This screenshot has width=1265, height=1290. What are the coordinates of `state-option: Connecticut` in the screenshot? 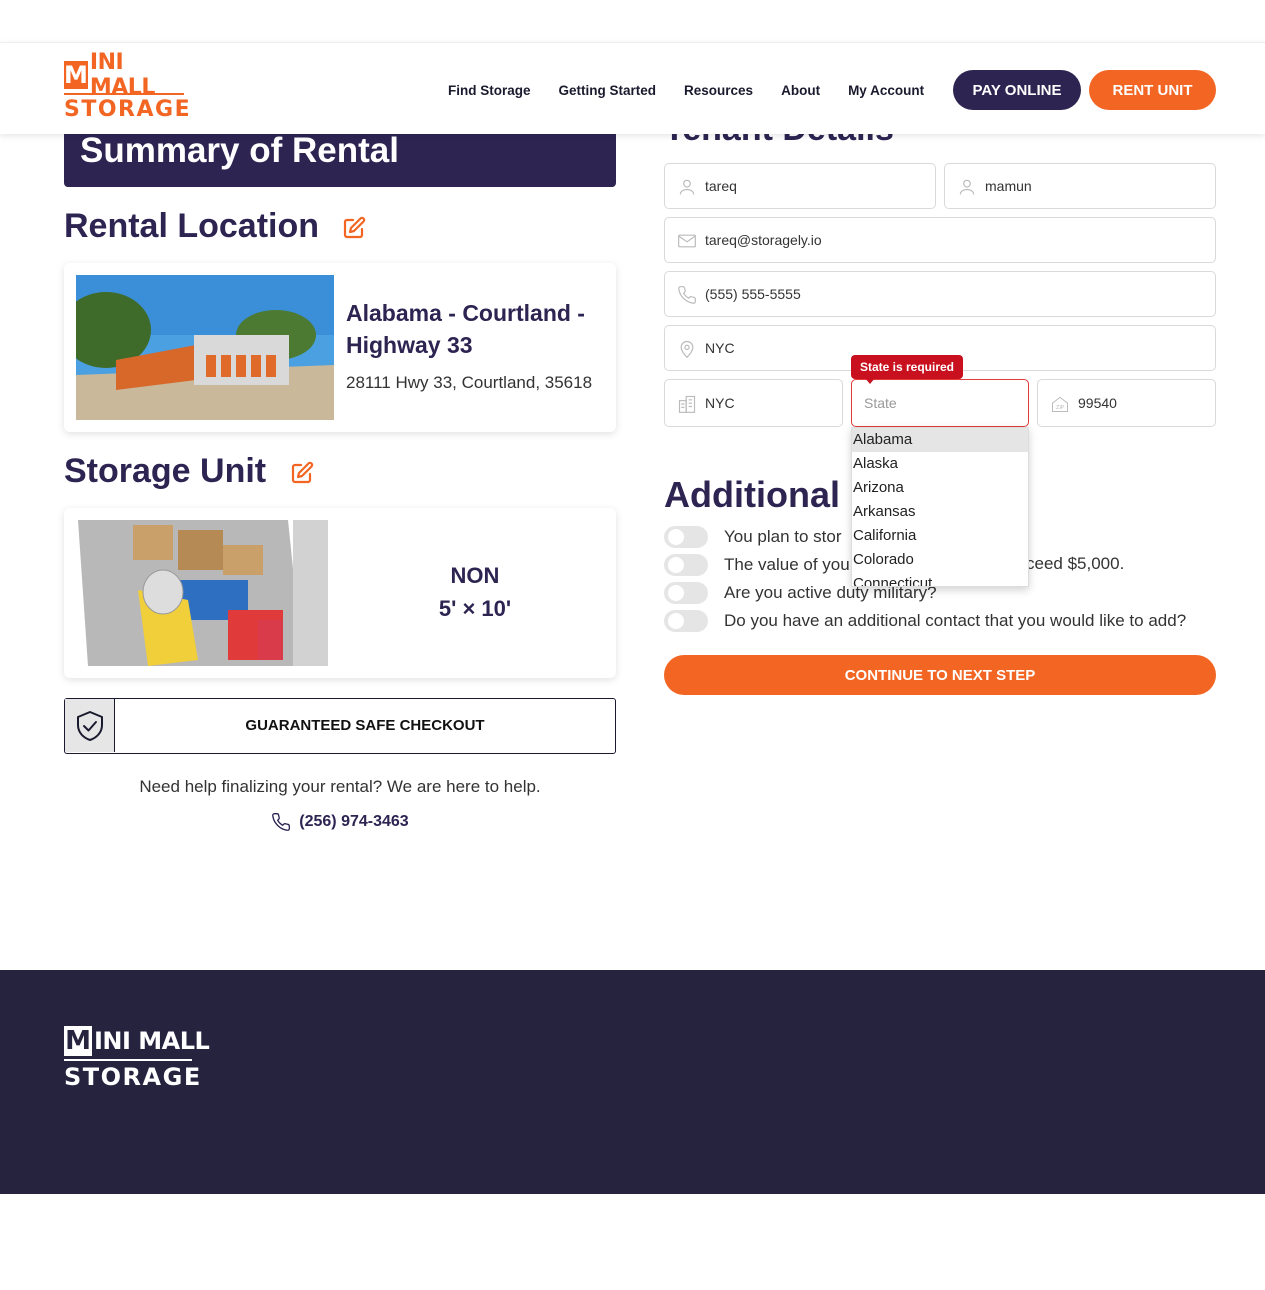 It's located at (940, 579).